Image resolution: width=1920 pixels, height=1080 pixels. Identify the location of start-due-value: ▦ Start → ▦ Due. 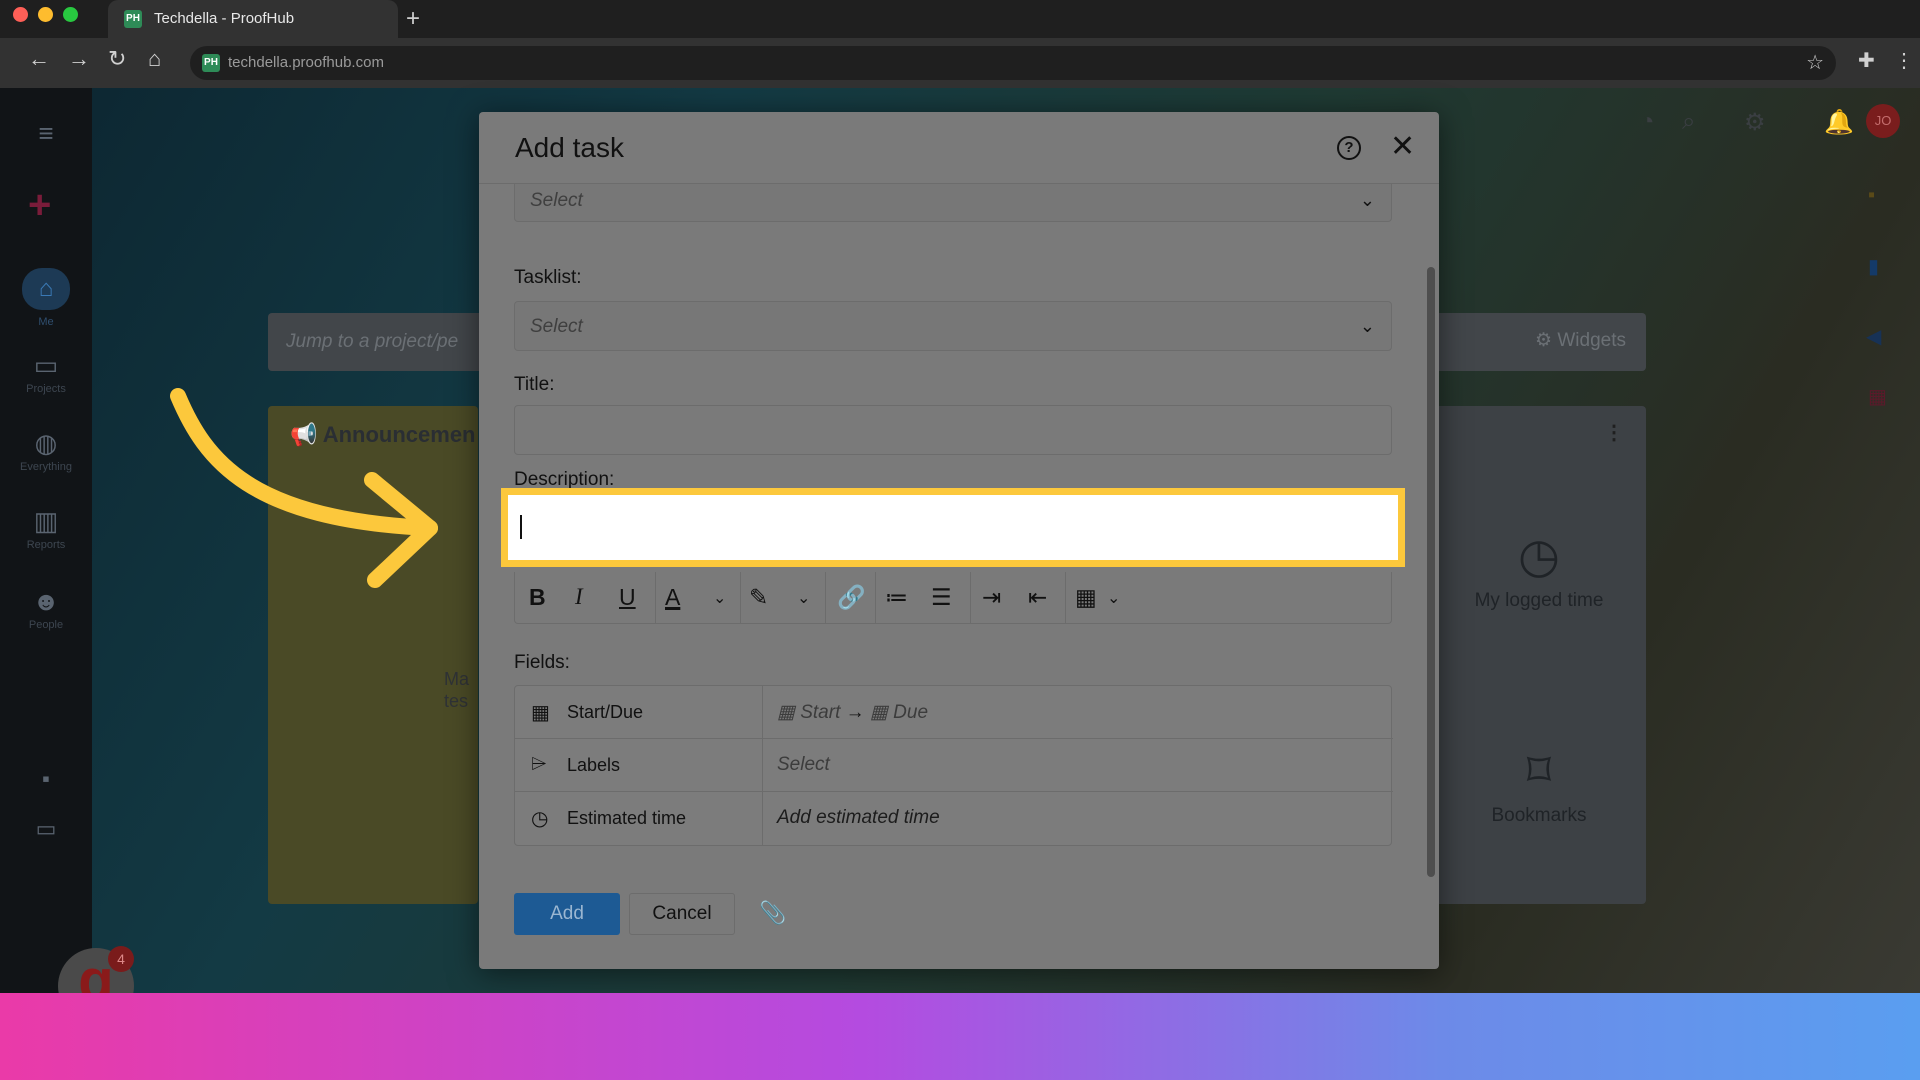
(852, 712).